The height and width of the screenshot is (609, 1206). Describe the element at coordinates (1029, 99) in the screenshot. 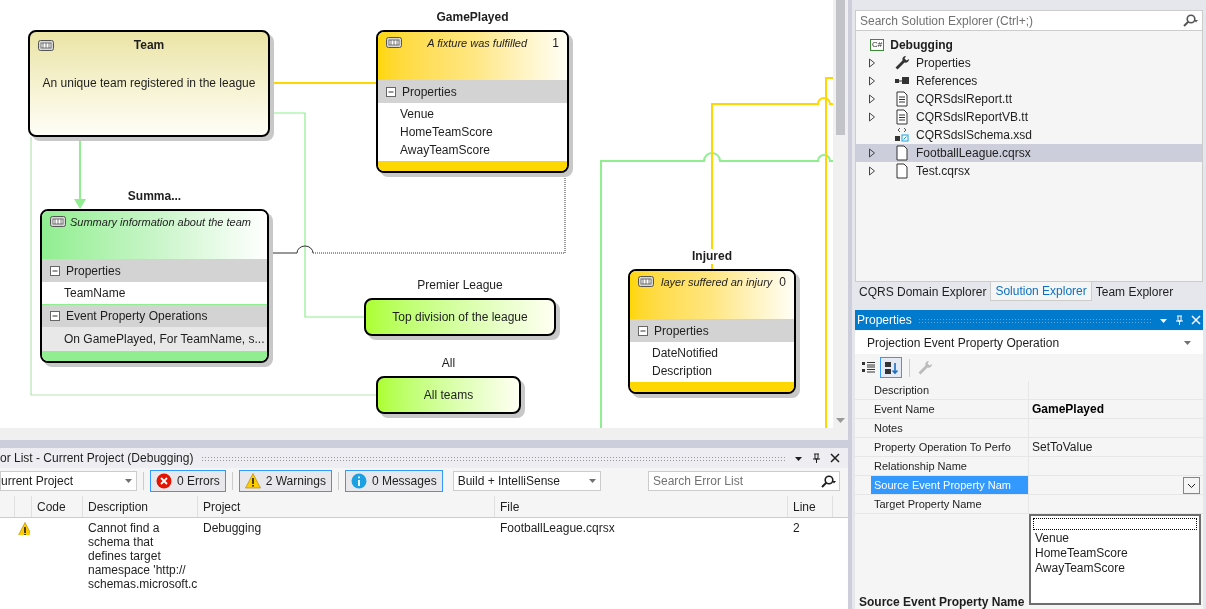

I see `tree-item: CQRSdslReport.tt` at that location.